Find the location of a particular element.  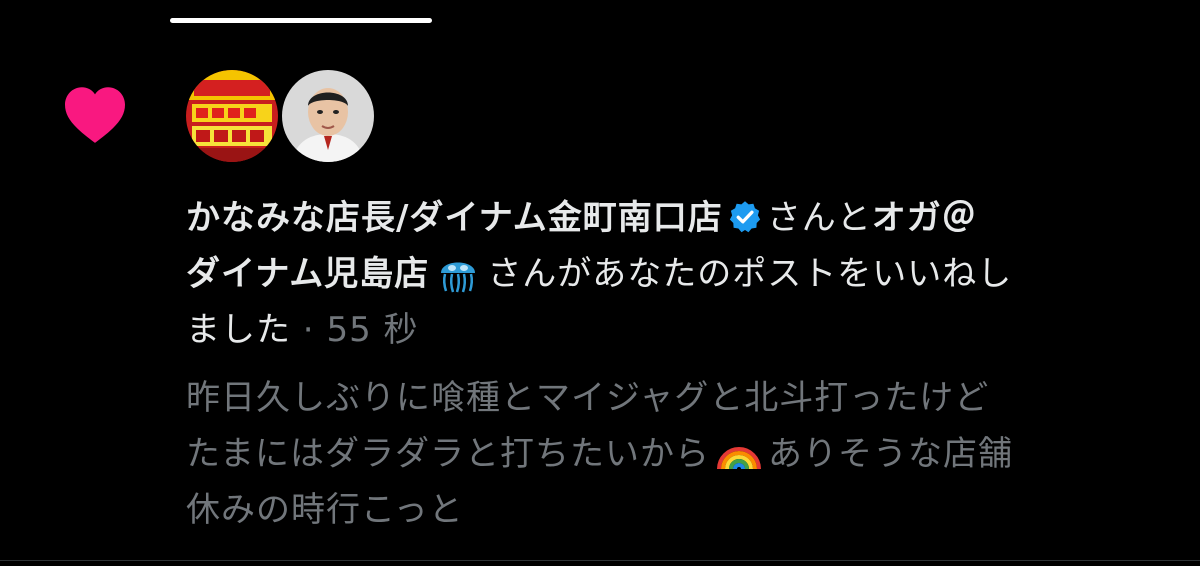

action-text-part2: ました is located at coordinates (238, 330).